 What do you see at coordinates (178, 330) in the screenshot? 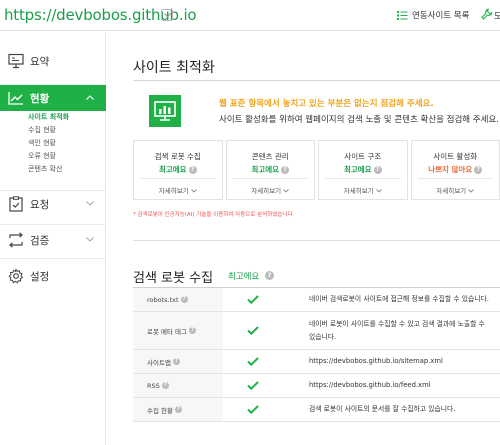
I see `row-name: 로봇 메타 태그?` at bounding box center [178, 330].